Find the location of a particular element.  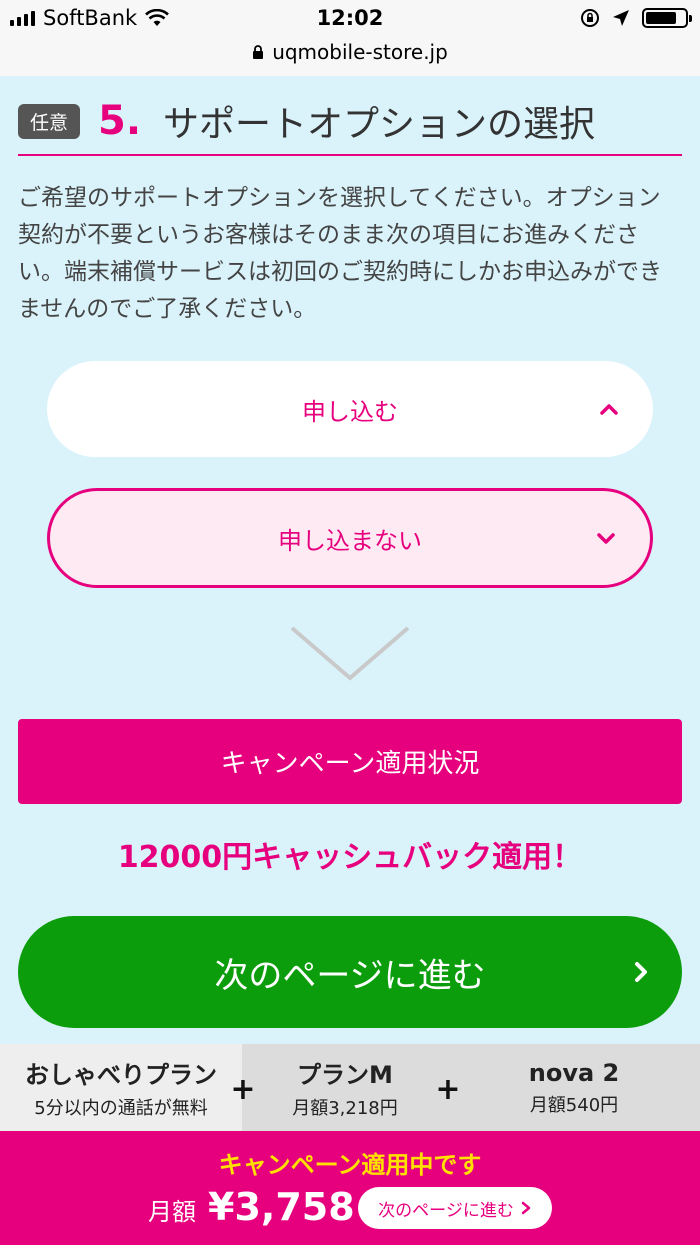

plan-item-device: nova 2 月額540円 is located at coordinates (574, 1087).